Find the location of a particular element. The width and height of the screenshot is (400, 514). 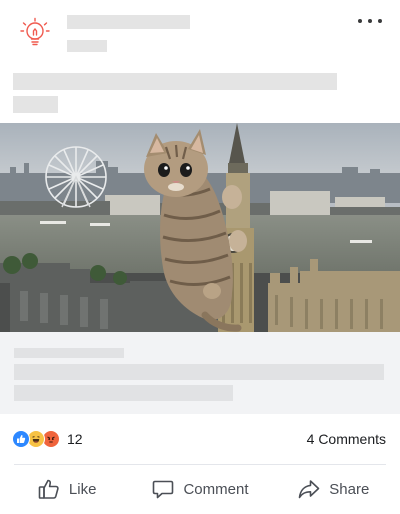

post-action-bar: Like Comment Share is located at coordinates (200, 489).